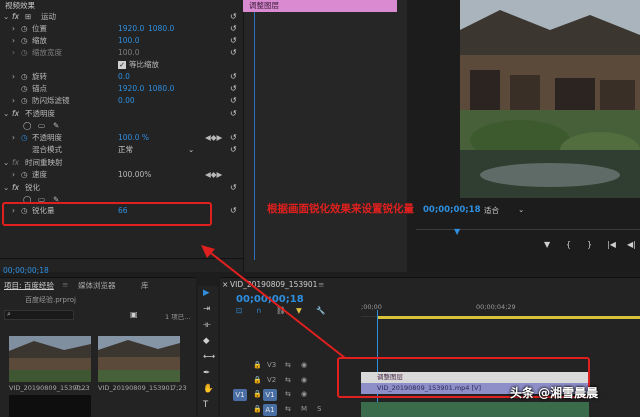 The height and width of the screenshot is (417, 640). Describe the element at coordinates (320, 6) in the screenshot. I see `adjustment-layer-bar: 调整图层` at that location.